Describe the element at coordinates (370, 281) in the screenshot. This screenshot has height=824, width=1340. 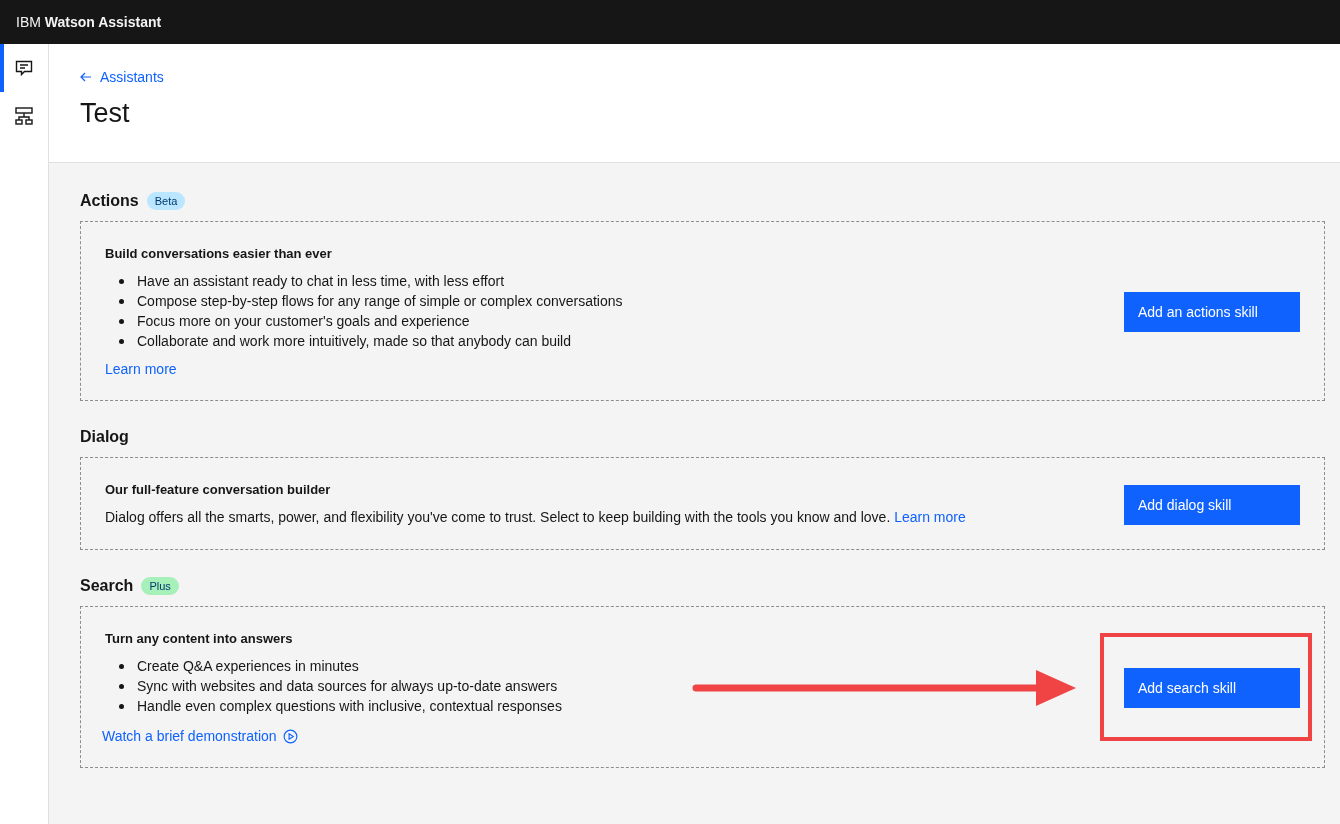
I see `bullet-item: Have an assistant ready to chat in less time, with less effort` at that location.